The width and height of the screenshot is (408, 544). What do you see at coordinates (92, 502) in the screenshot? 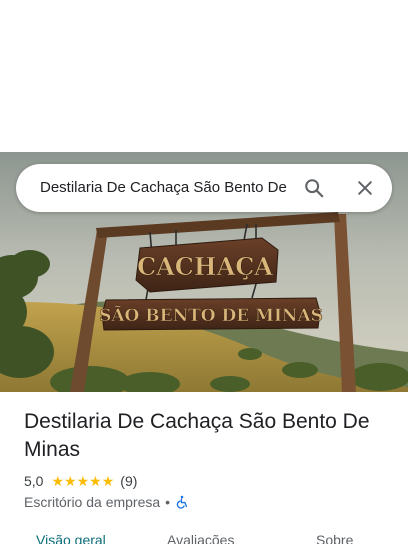
I see `place-category: Escritório da empresa` at bounding box center [92, 502].